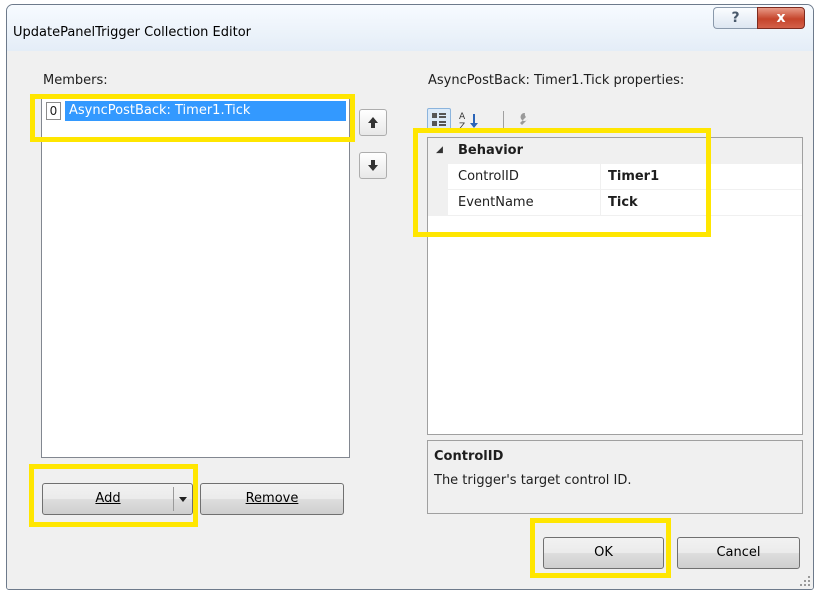  I want to click on property-name: EventName, so click(496, 202).